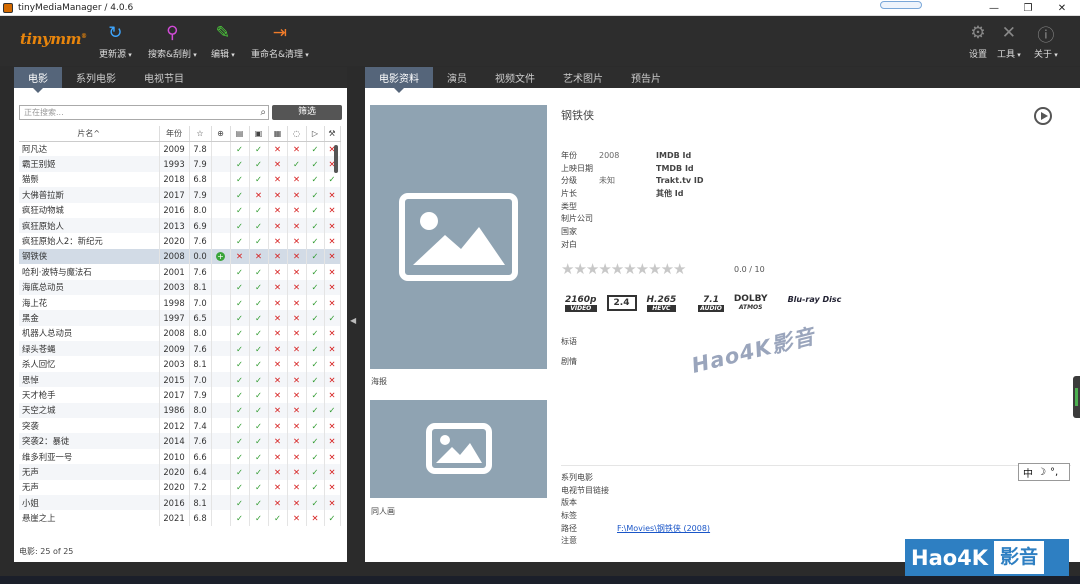 The image size is (1080, 584). Describe the element at coordinates (180, 318) in the screenshot. I see `table-row: 黑金 1997 6.5 ✓ ✓ ✕ ✕ ✓ ✓` at that location.